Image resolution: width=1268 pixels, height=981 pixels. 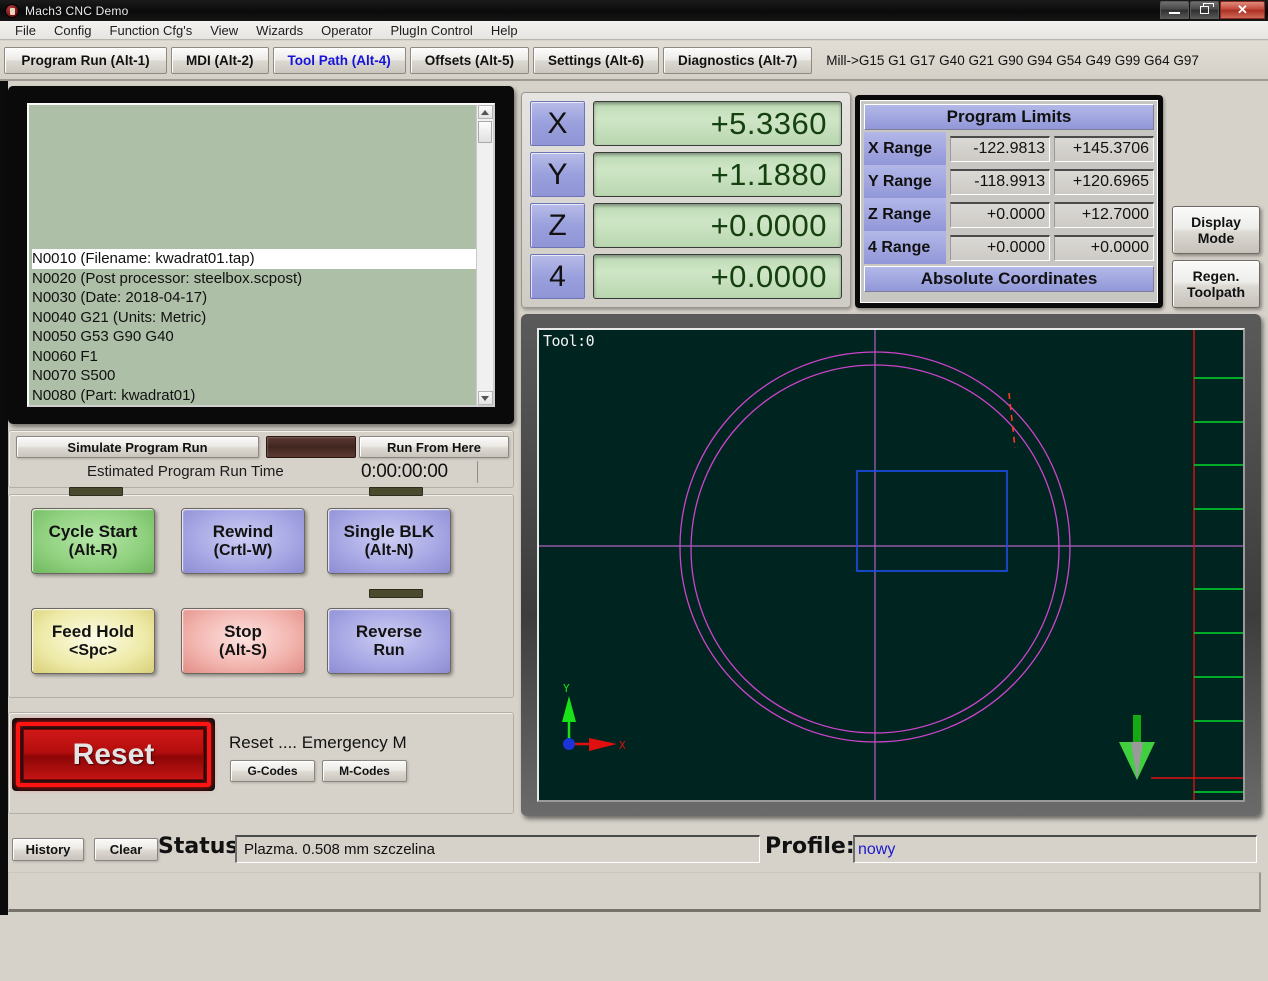 What do you see at coordinates (220, 60) in the screenshot?
I see `tab-mdi: MDI (Alt-2)` at bounding box center [220, 60].